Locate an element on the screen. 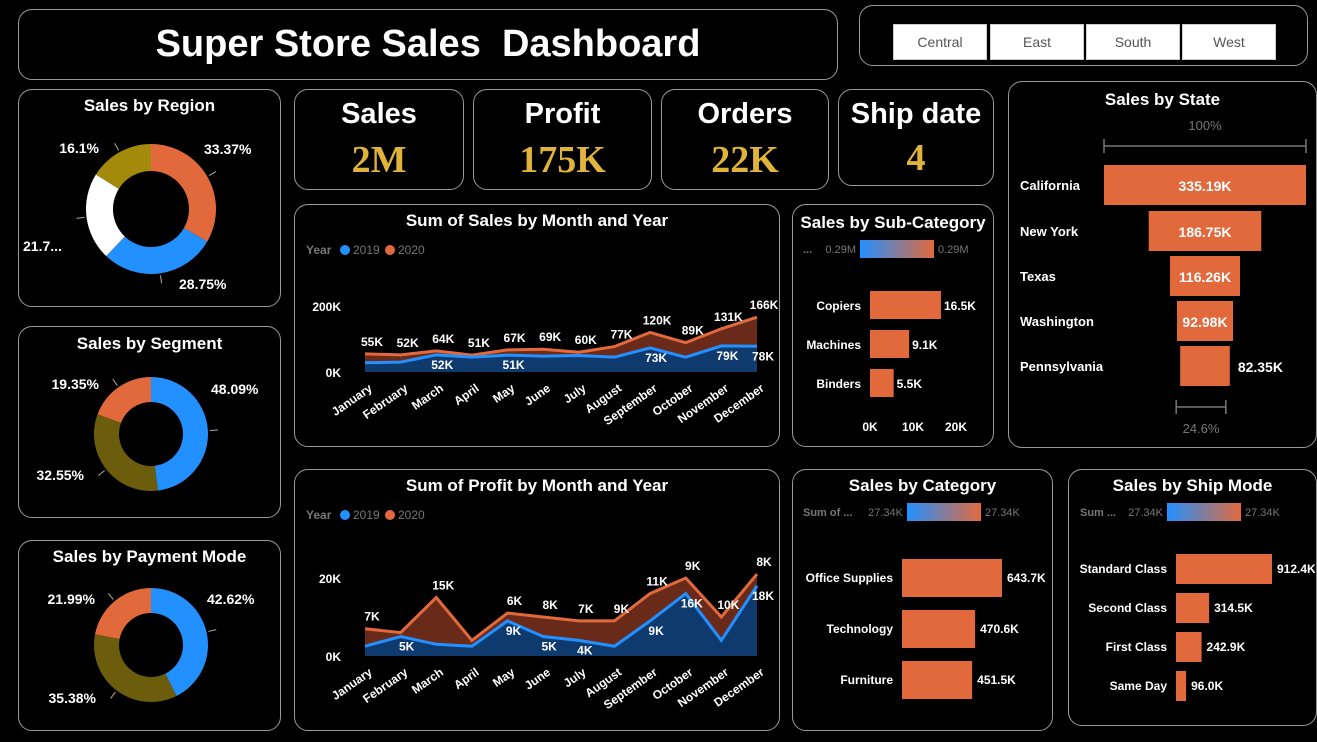 The width and height of the screenshot is (1317, 742). donut-slice-label: 35.38% is located at coordinates (73, 698).